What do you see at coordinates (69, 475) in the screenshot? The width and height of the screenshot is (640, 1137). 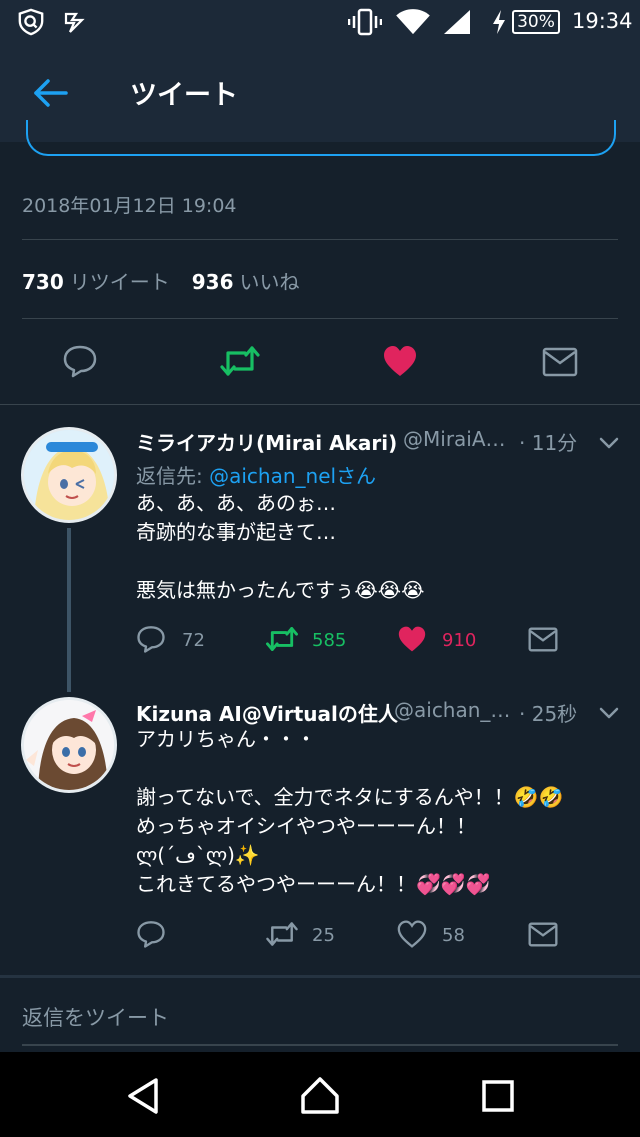 I see `avatar-mirai-akari` at bounding box center [69, 475].